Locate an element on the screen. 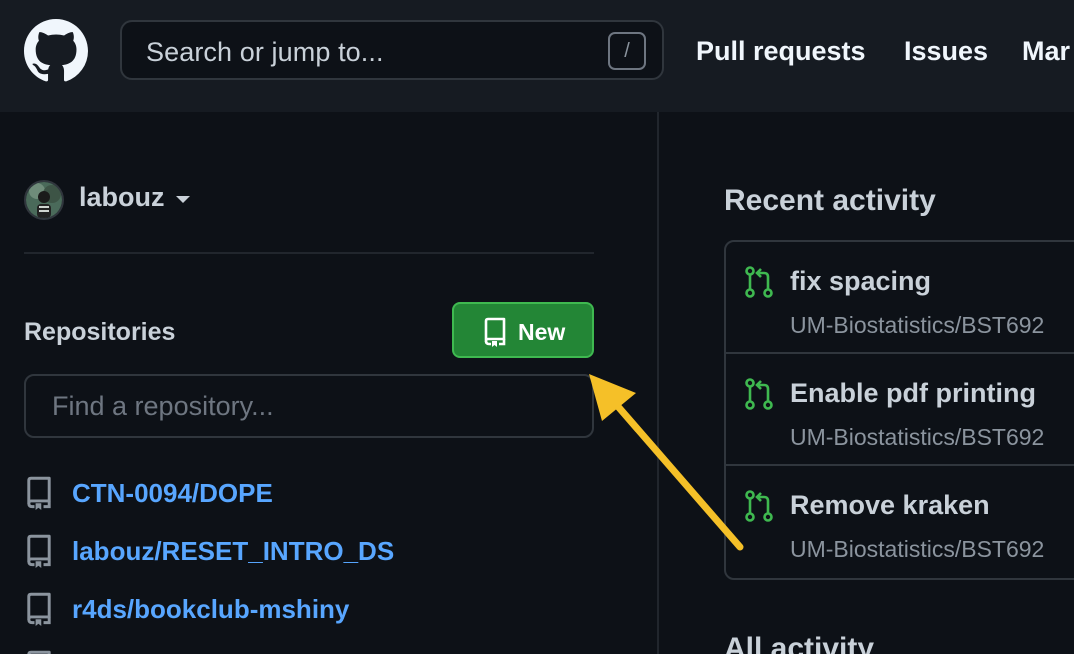 This screenshot has height=654, width=1074. repo-link: r4ds/bookclub-mshiny is located at coordinates (210, 609).